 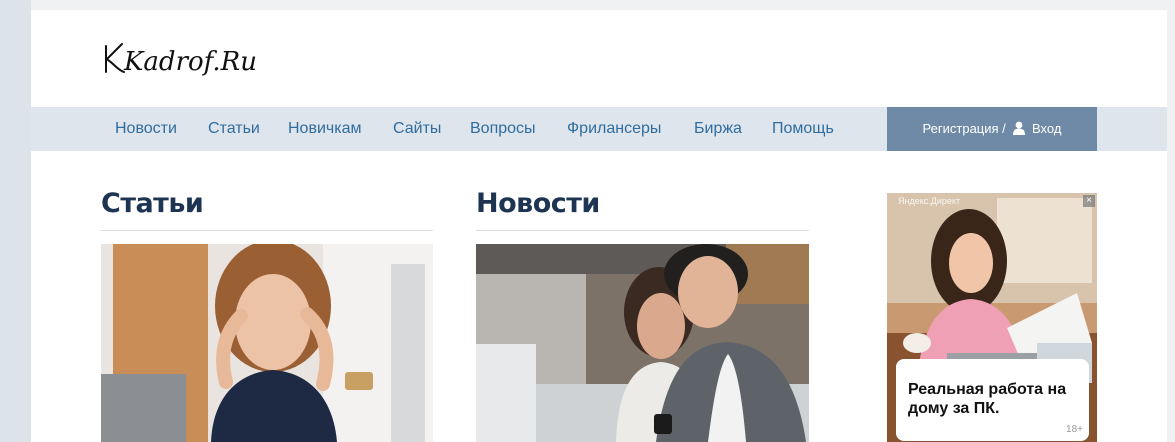 What do you see at coordinates (929, 201) in the screenshot?
I see `ad-label: Яндекс.Директ` at bounding box center [929, 201].